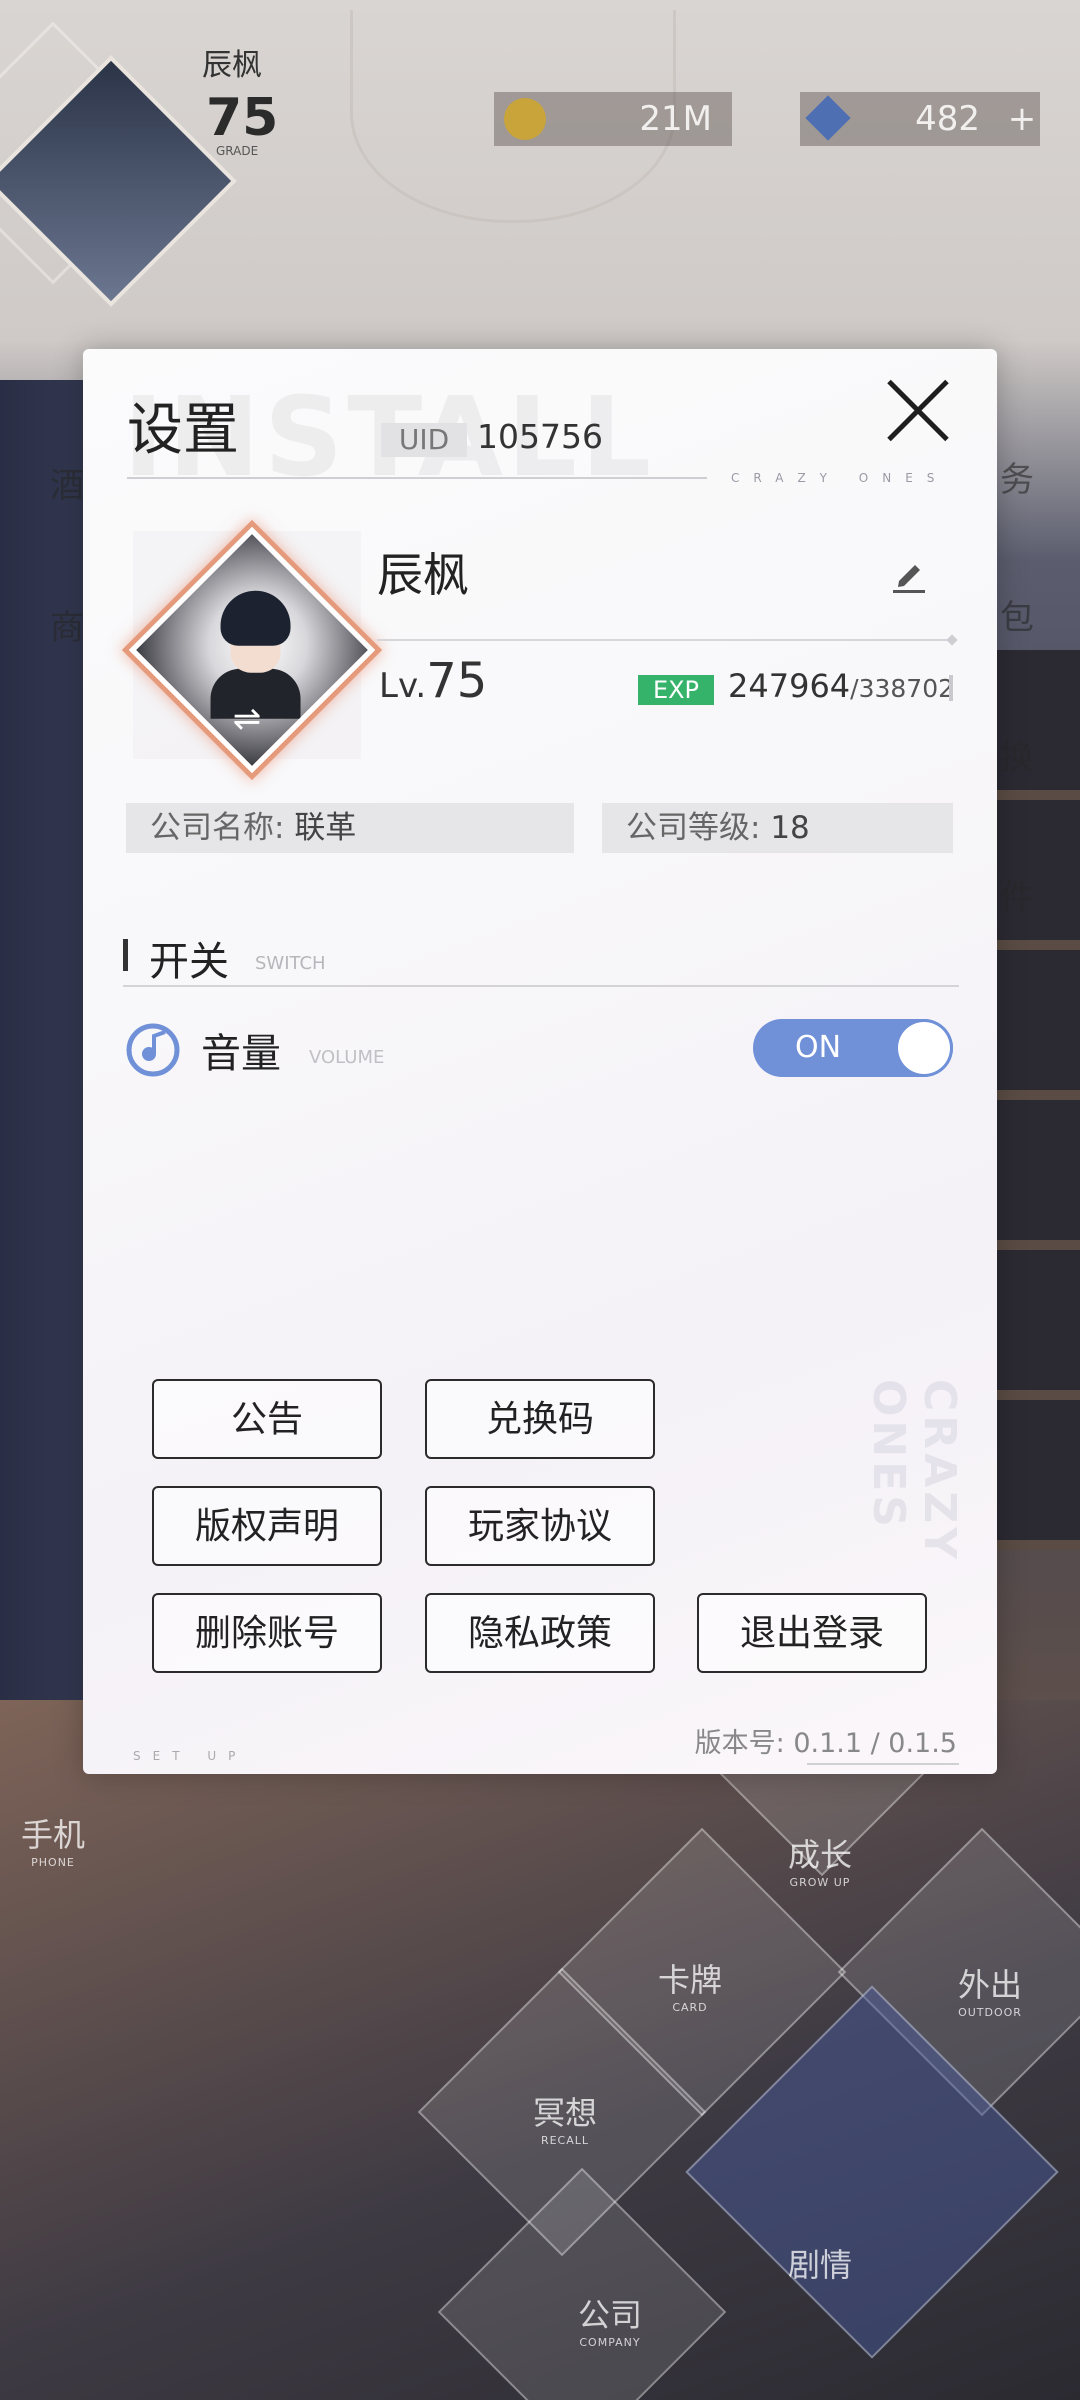 This screenshot has height=2400, width=1080. Describe the element at coordinates (947, 119) in the screenshot. I see `gem-value: 482` at that location.